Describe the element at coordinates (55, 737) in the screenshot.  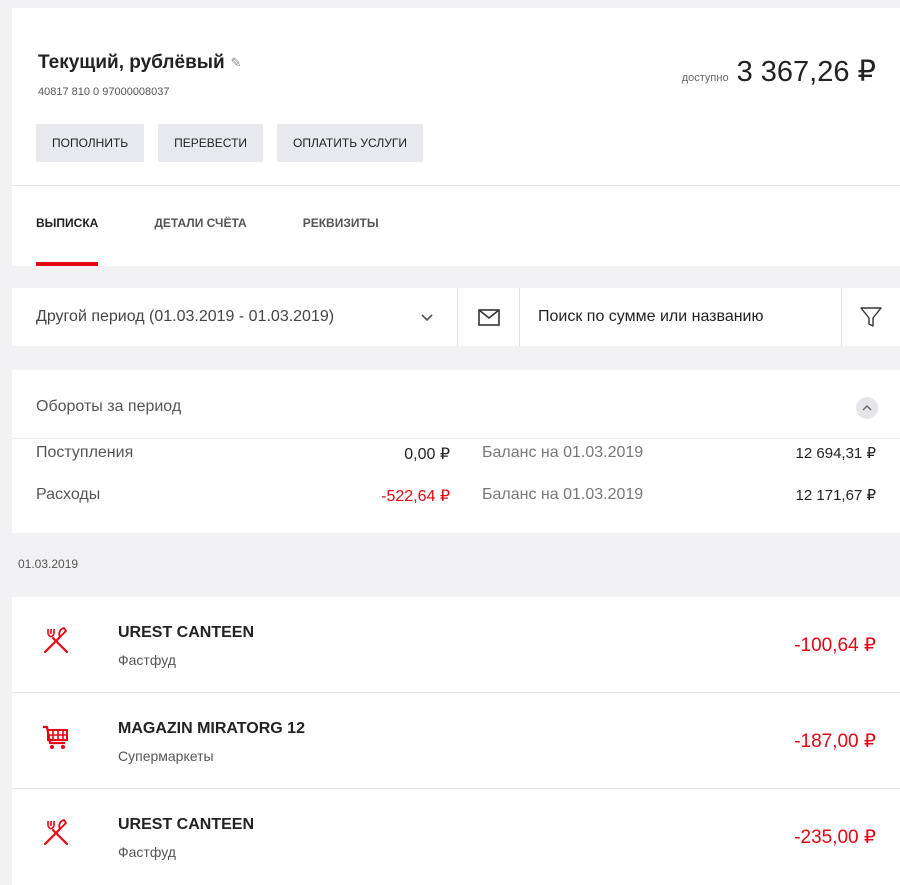
I see `shopping-cart-icon` at that location.